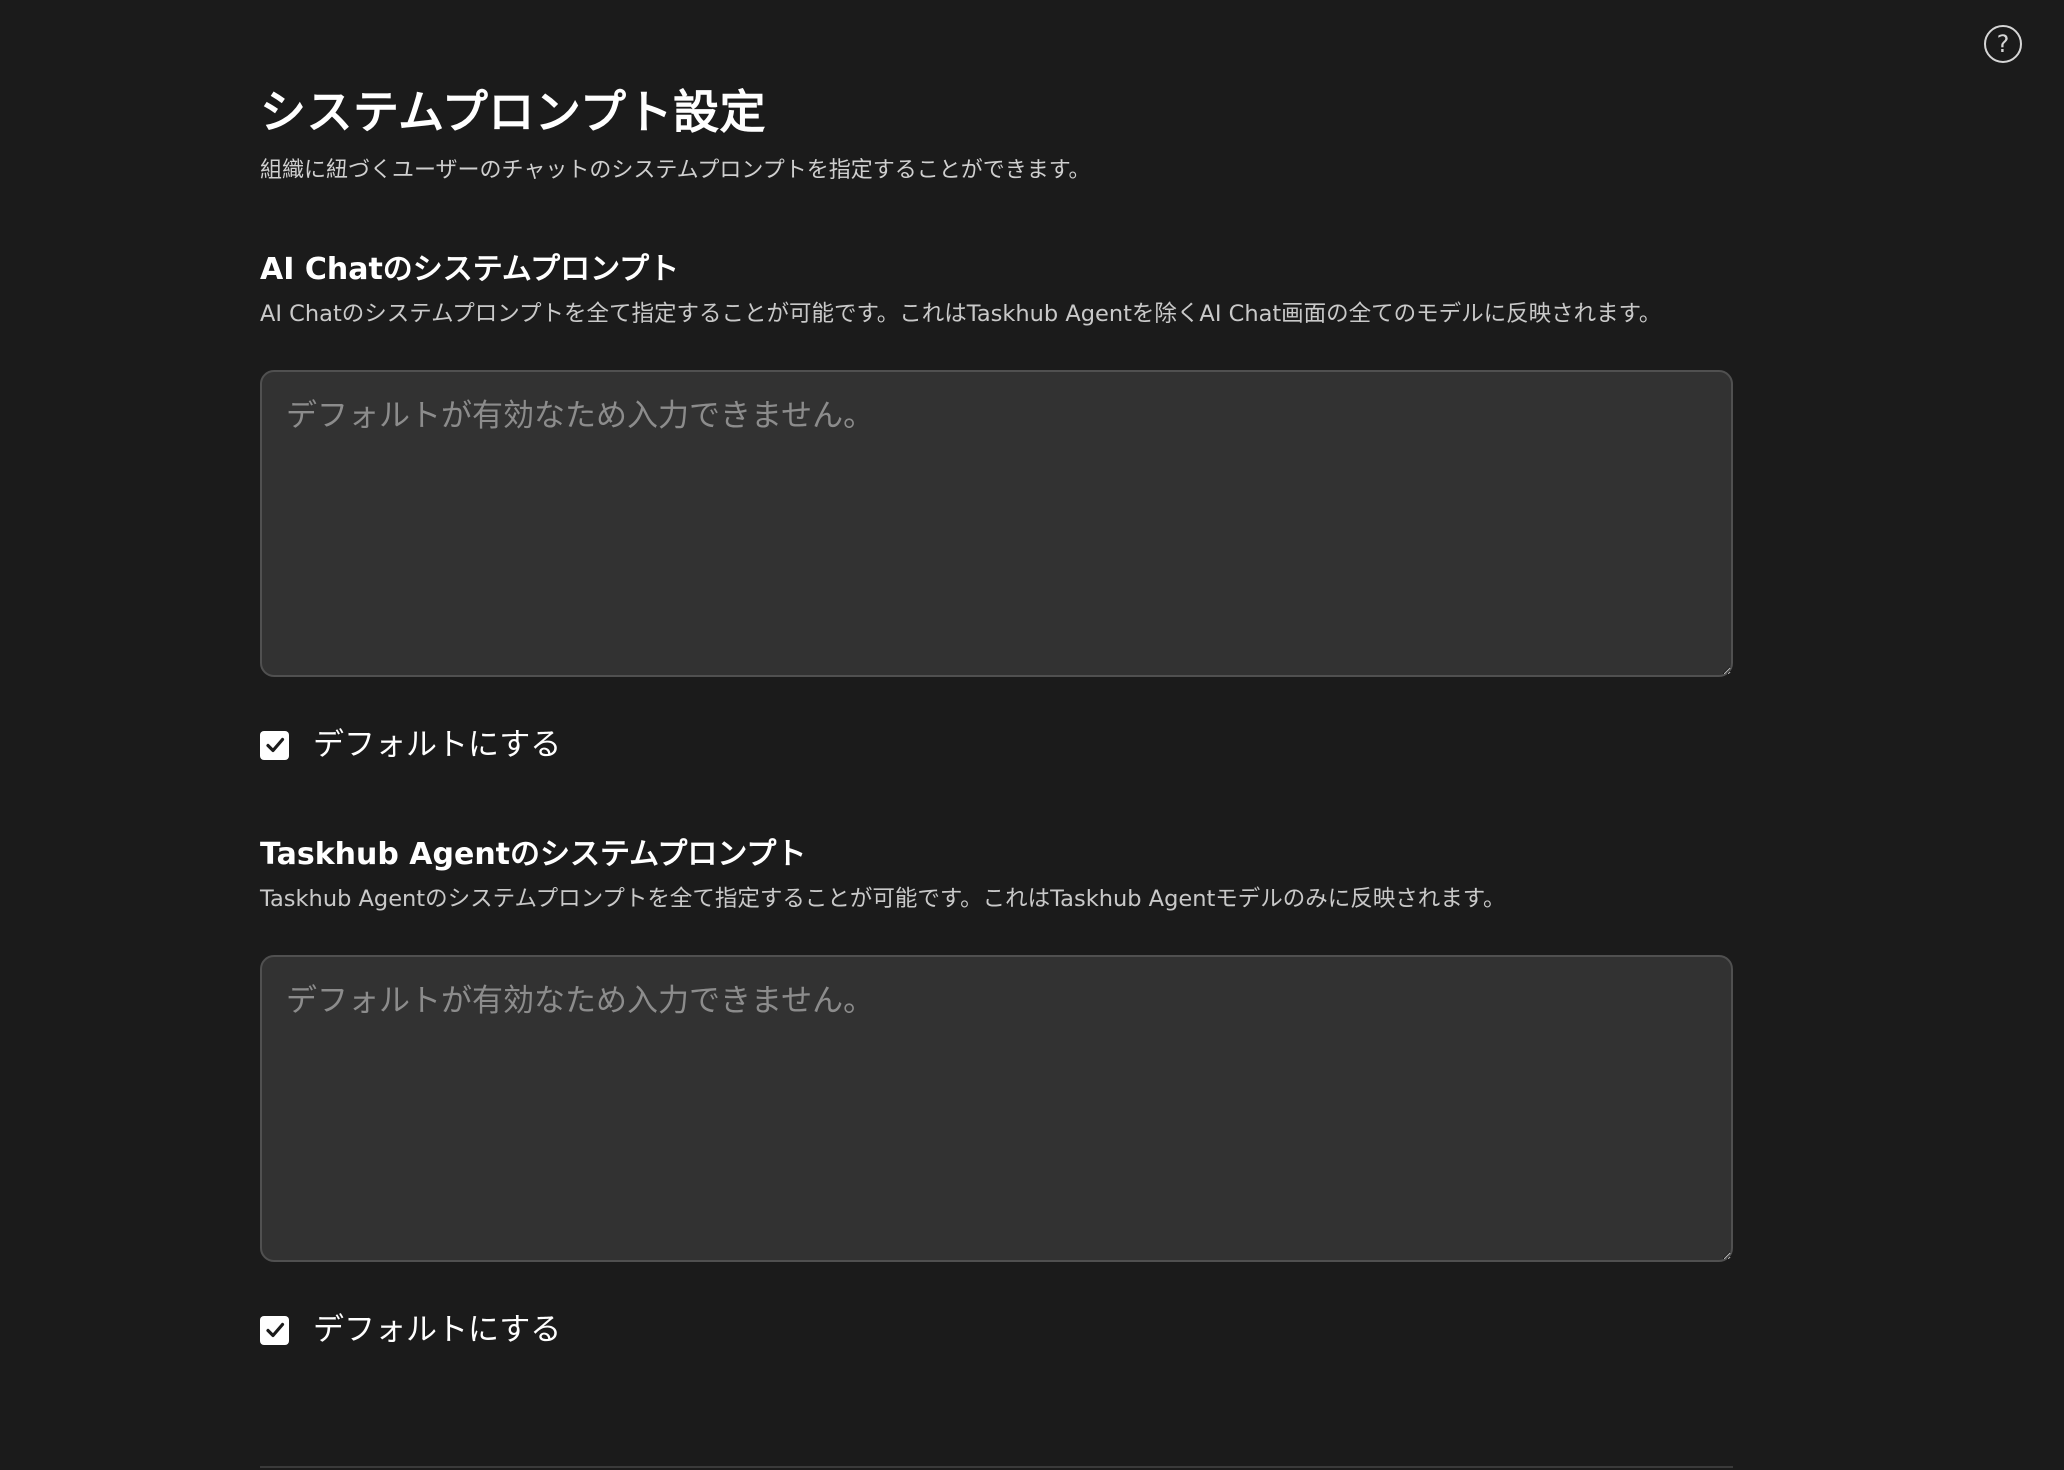 Image resolution: width=2064 pixels, height=1470 pixels. I want to click on section-title: Taskhub Agentのシステムプロンプト, so click(533, 854).